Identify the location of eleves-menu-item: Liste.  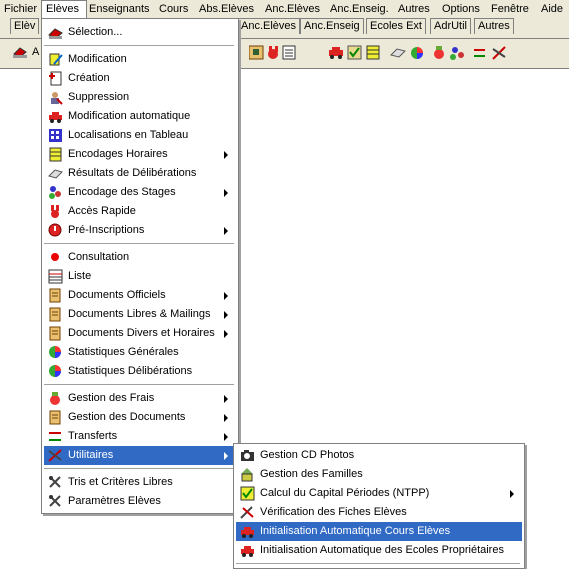
(140, 276).